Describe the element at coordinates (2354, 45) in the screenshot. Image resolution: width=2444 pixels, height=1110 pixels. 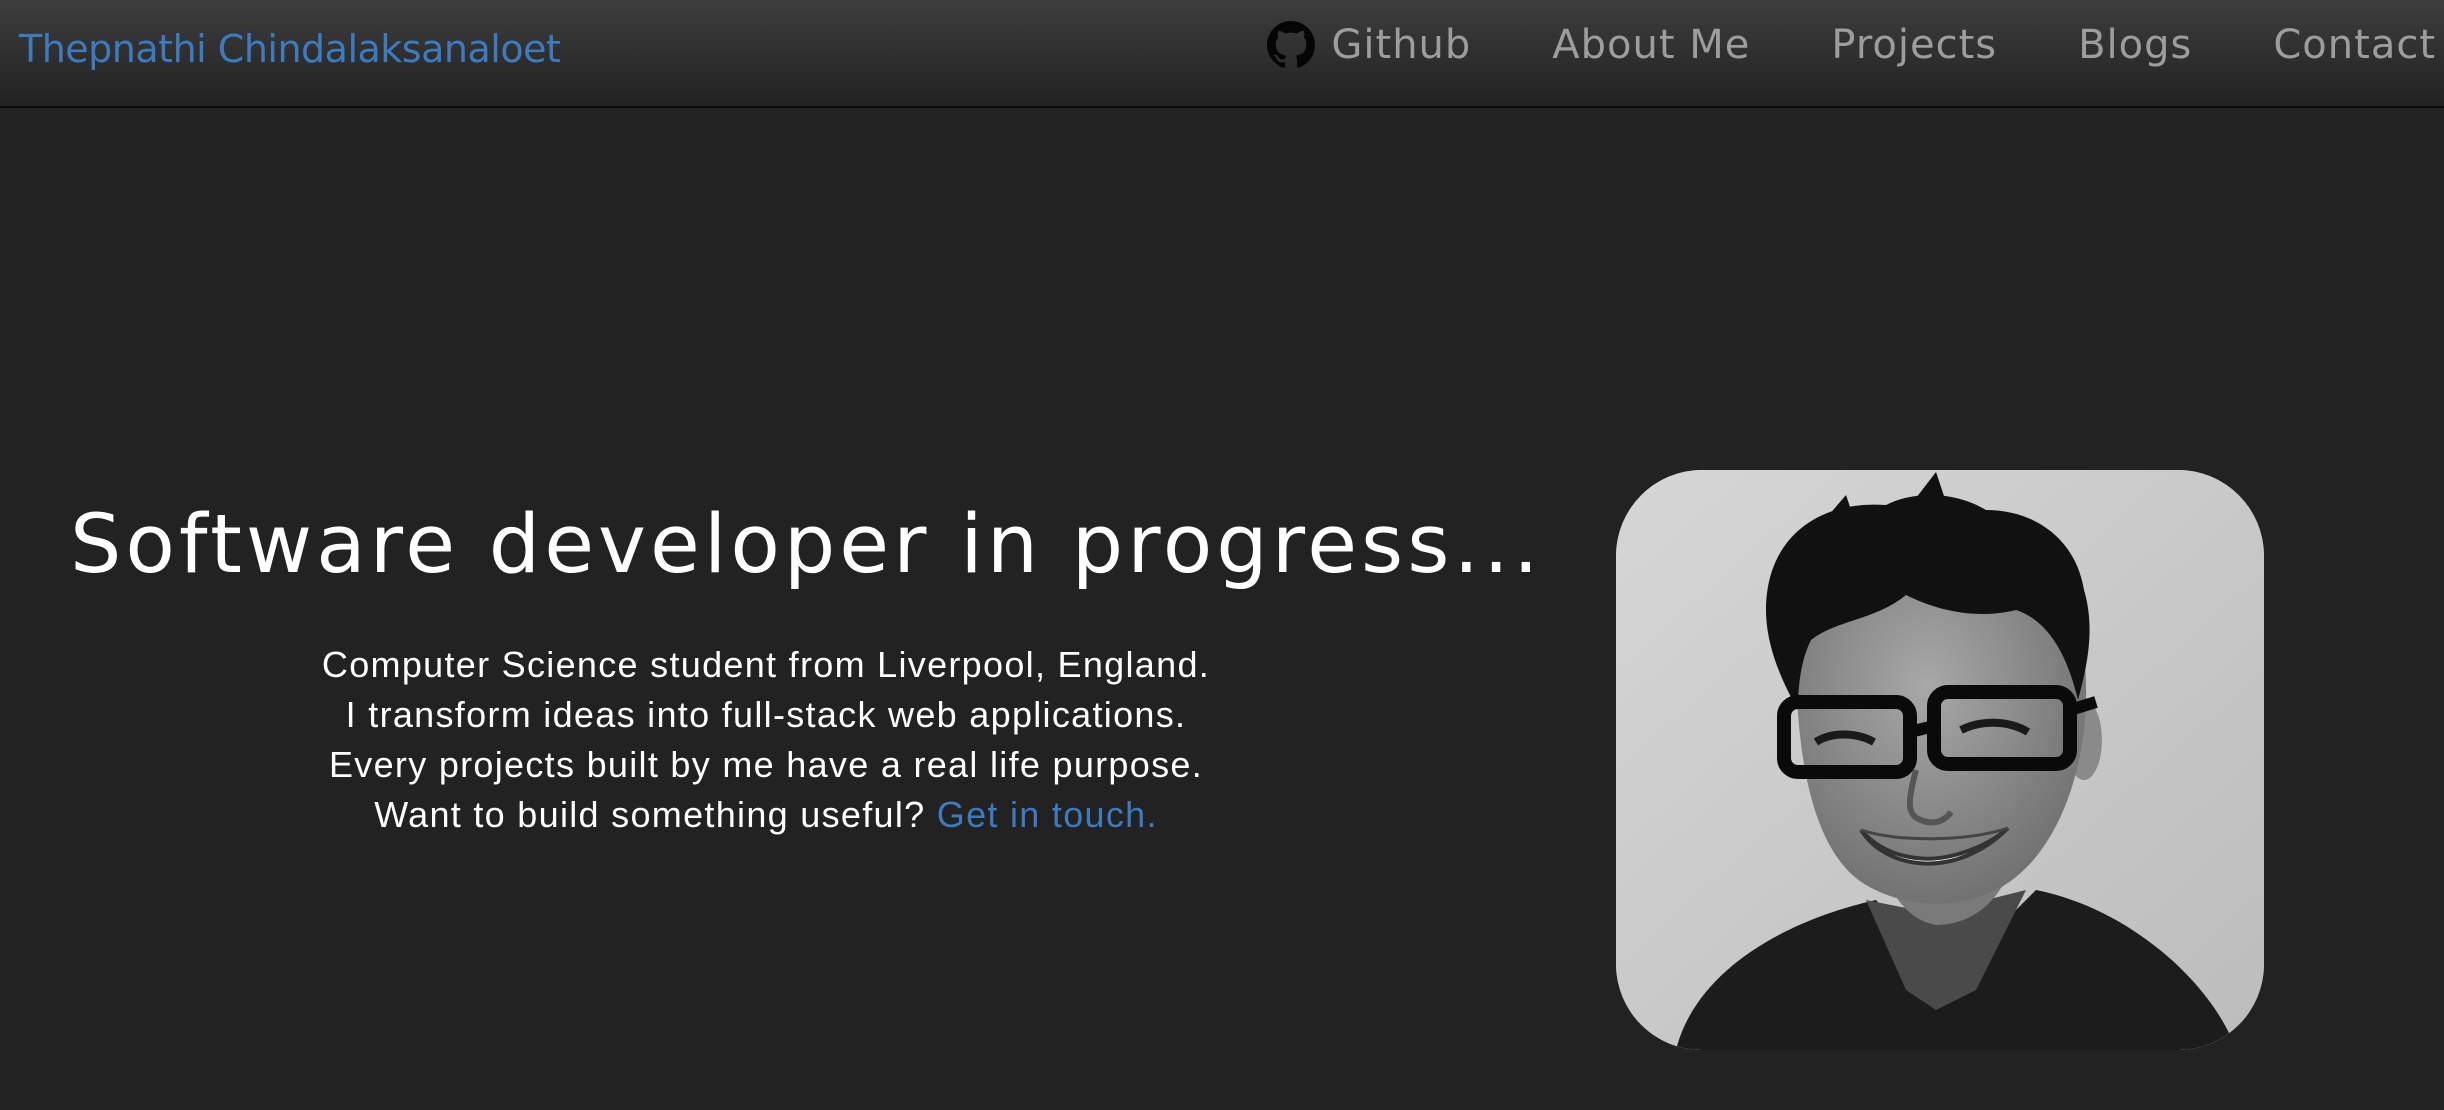
I see `nav-link-contact: Contact` at that location.